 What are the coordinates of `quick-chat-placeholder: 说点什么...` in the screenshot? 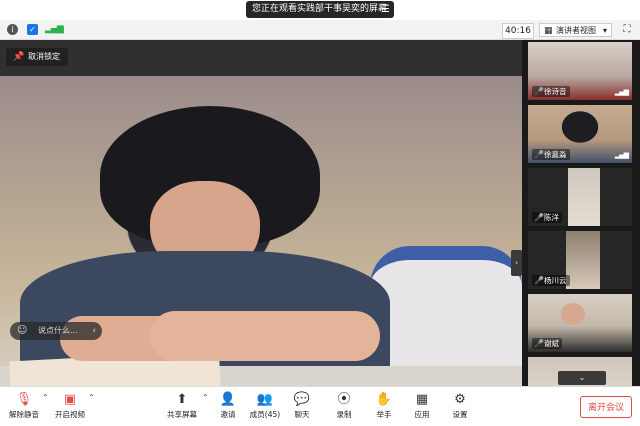 It's located at (58, 330).